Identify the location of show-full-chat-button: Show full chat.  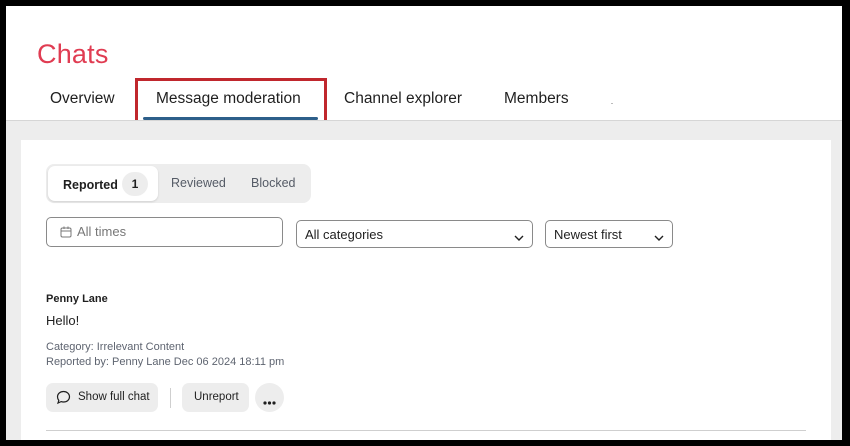
(102, 397).